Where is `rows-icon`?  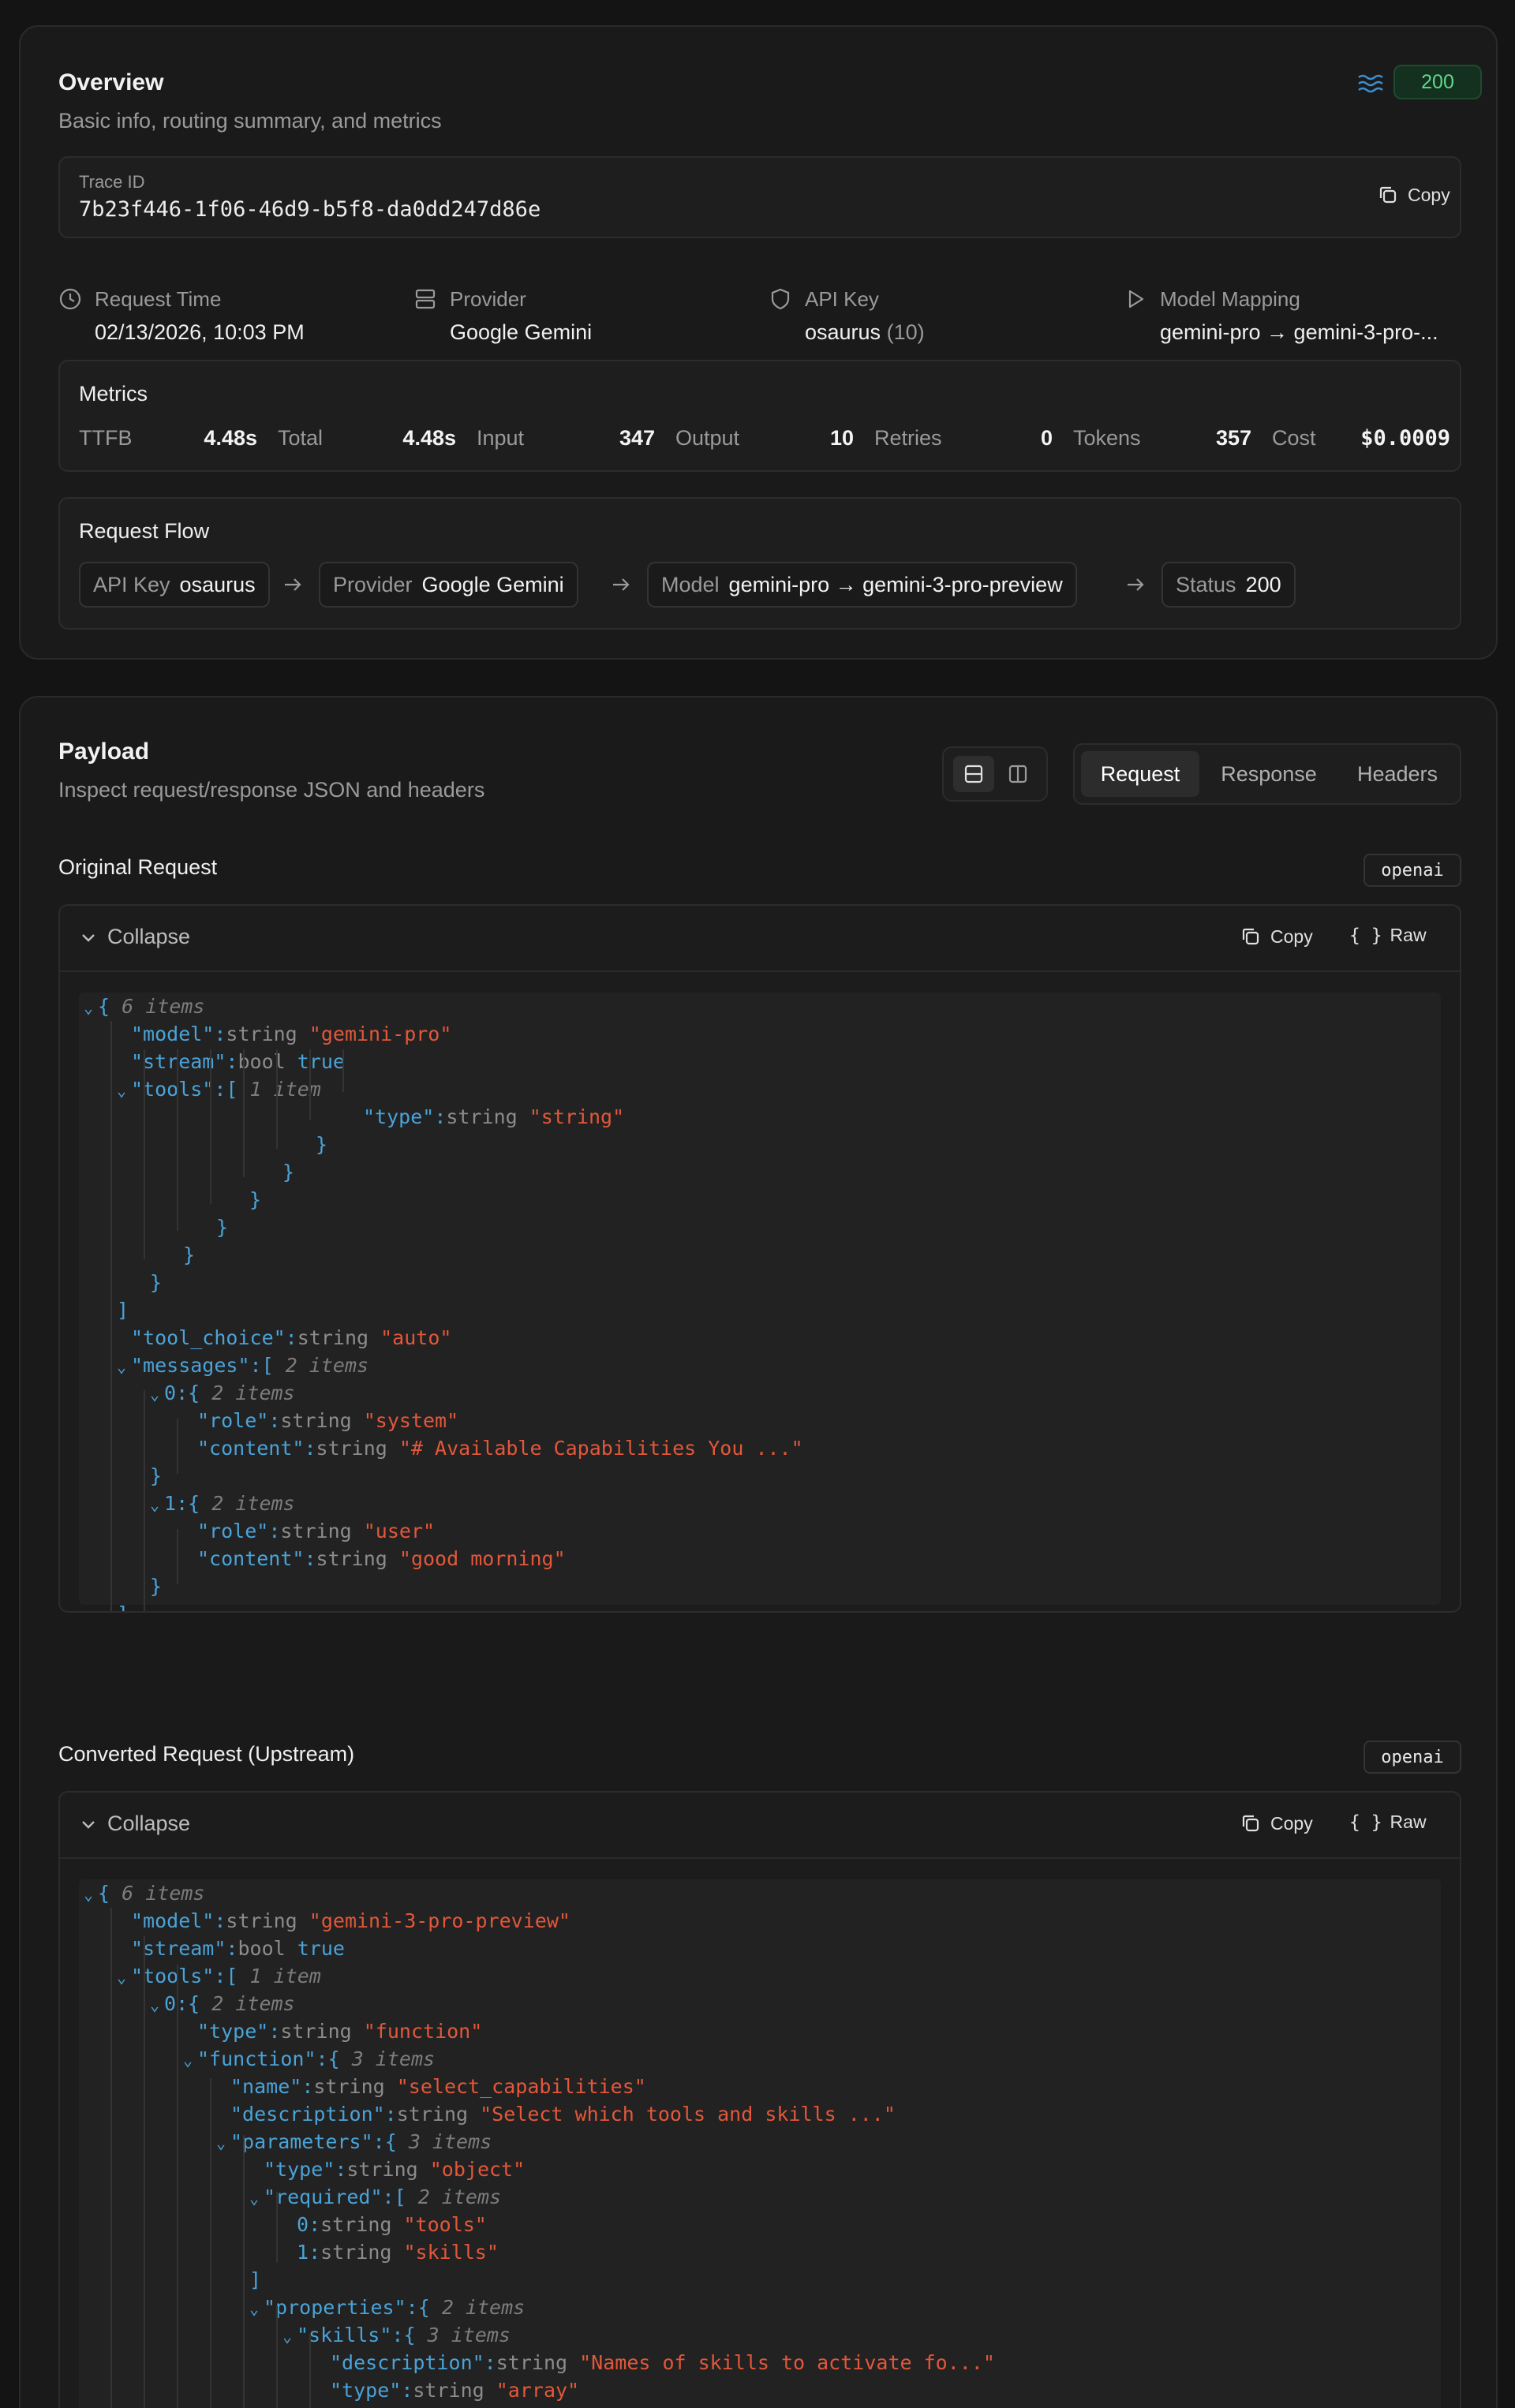
rows-icon is located at coordinates (973, 774).